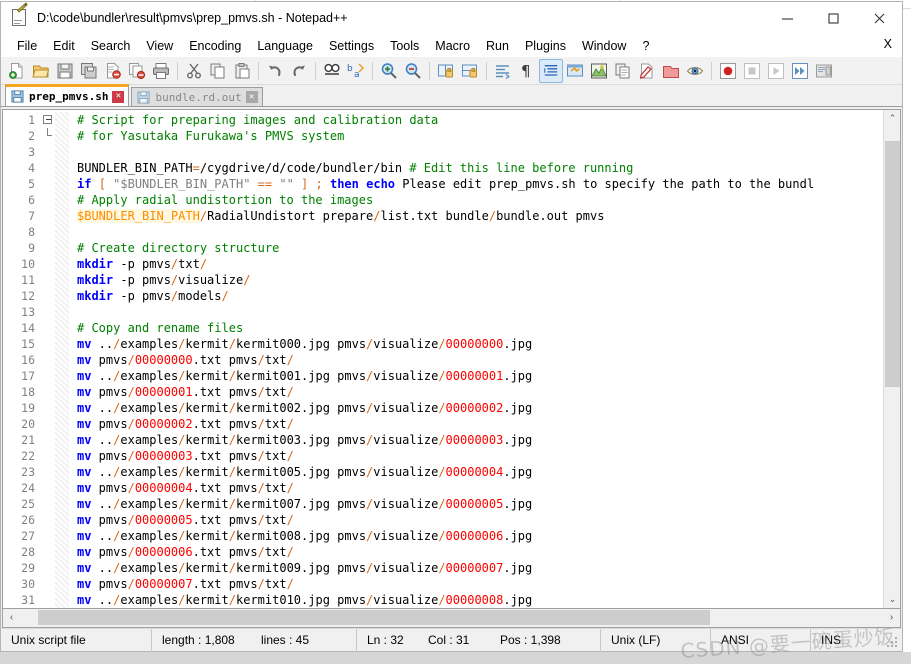 This screenshot has width=911, height=664. What do you see at coordinates (647, 71) in the screenshot?
I see `folder-as-workspace-icon` at bounding box center [647, 71].